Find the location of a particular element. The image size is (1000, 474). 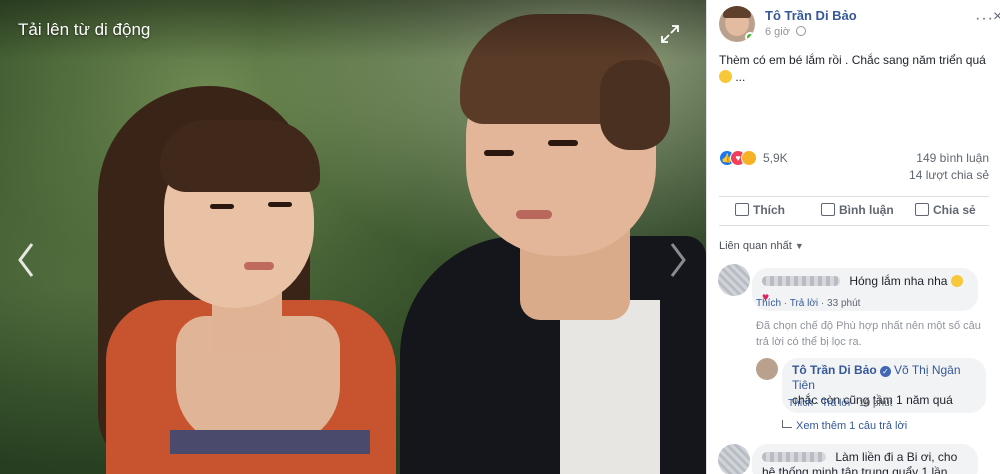

reply-arrow-icon is located at coordinates (787, 424).